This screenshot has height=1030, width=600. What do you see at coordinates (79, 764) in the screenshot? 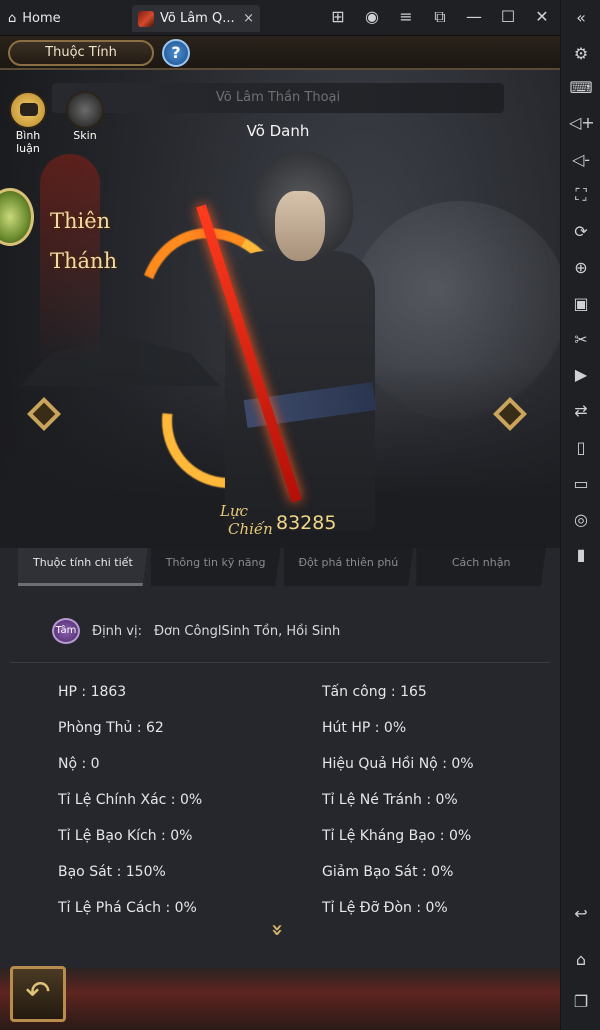
I see `stat-rage: Nộ : 0` at bounding box center [79, 764].